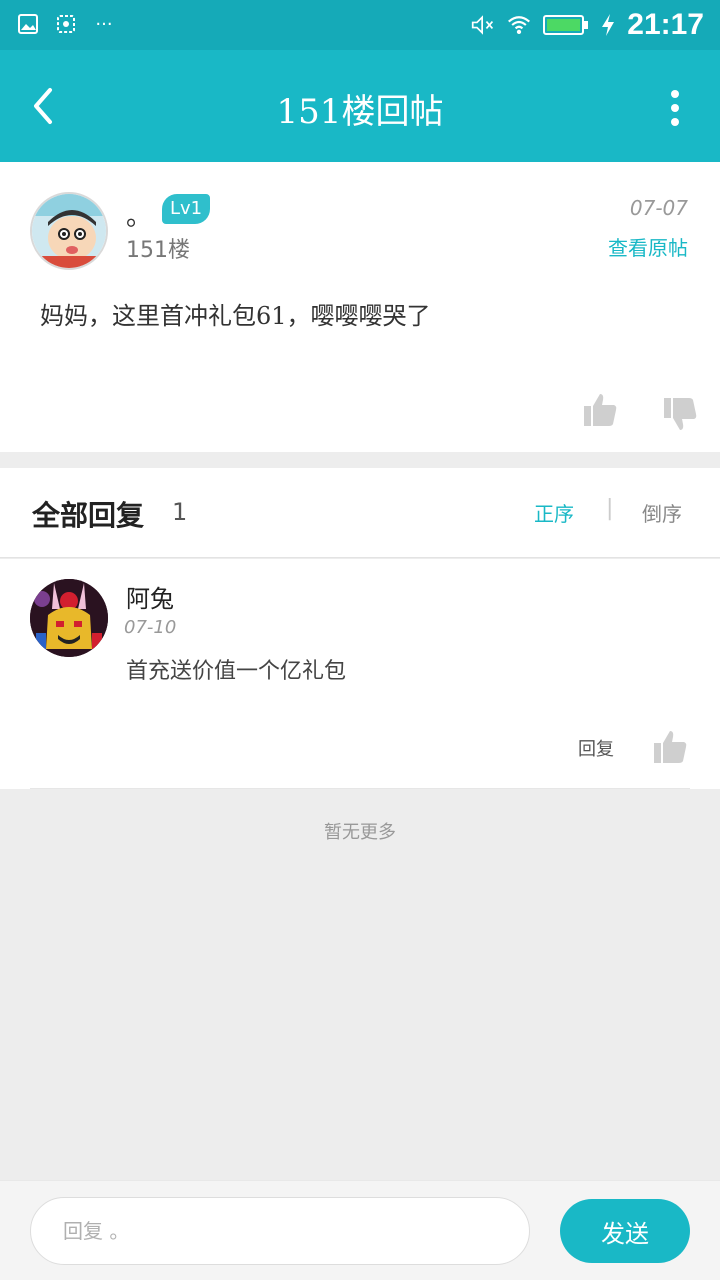 The height and width of the screenshot is (1280, 720). Describe the element at coordinates (658, 208) in the screenshot. I see `post-date: 07-07` at that location.